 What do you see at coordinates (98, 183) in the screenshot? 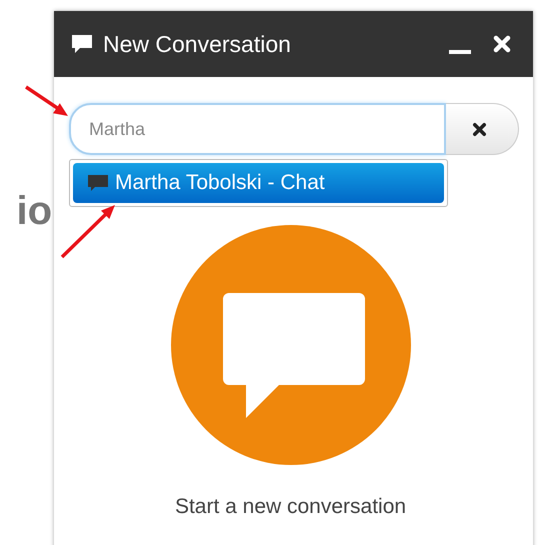
I see `chat-bubble-icon` at bounding box center [98, 183].